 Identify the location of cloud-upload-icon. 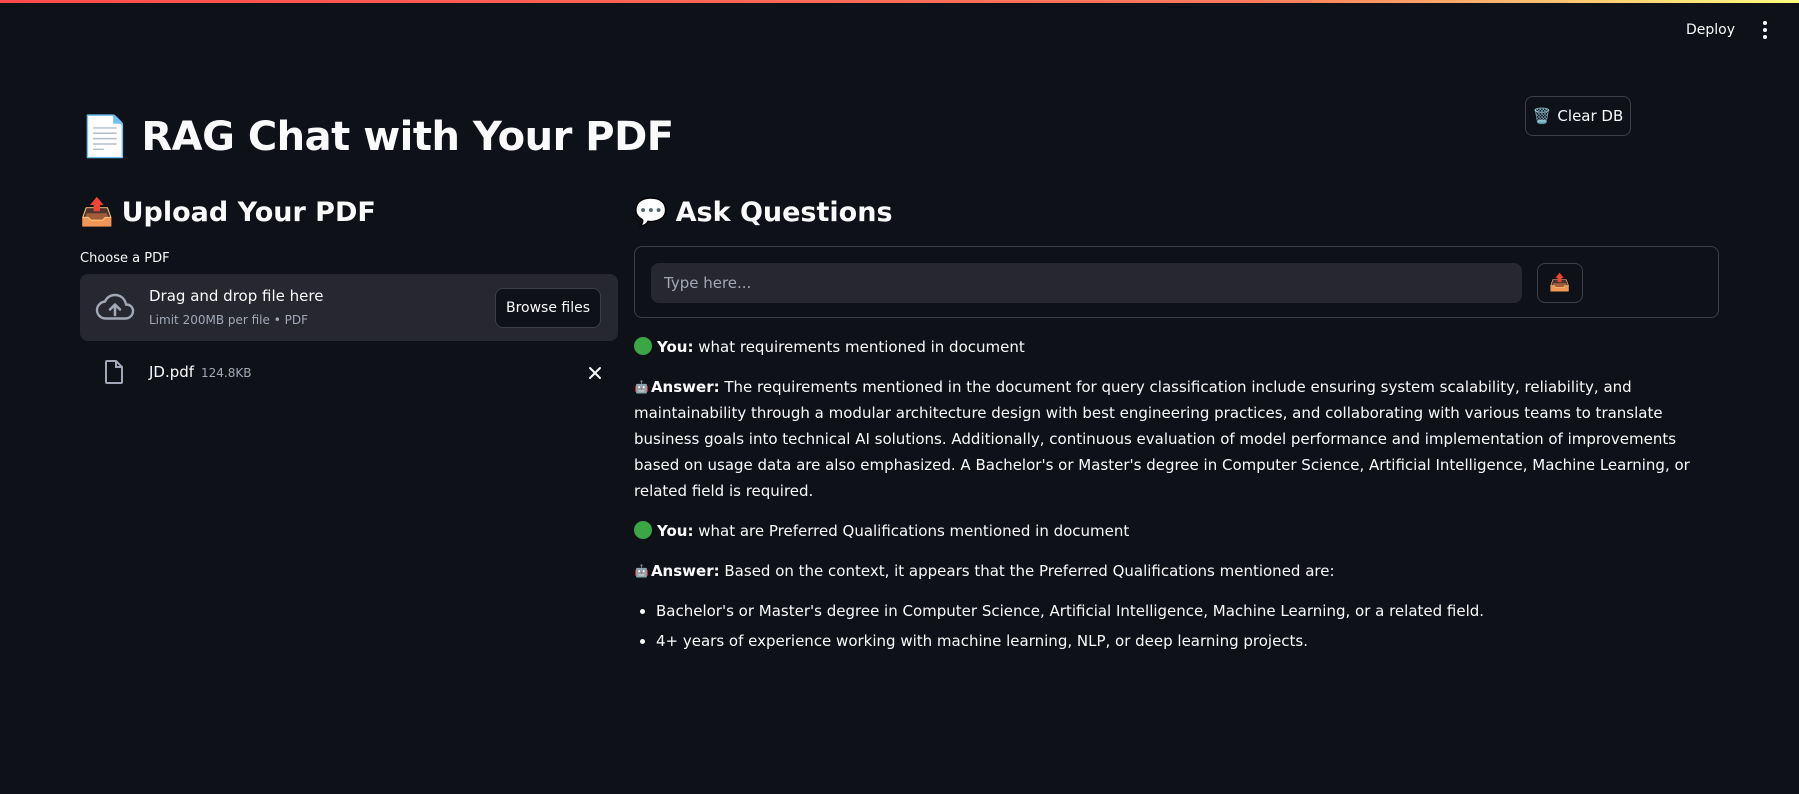
(115, 306).